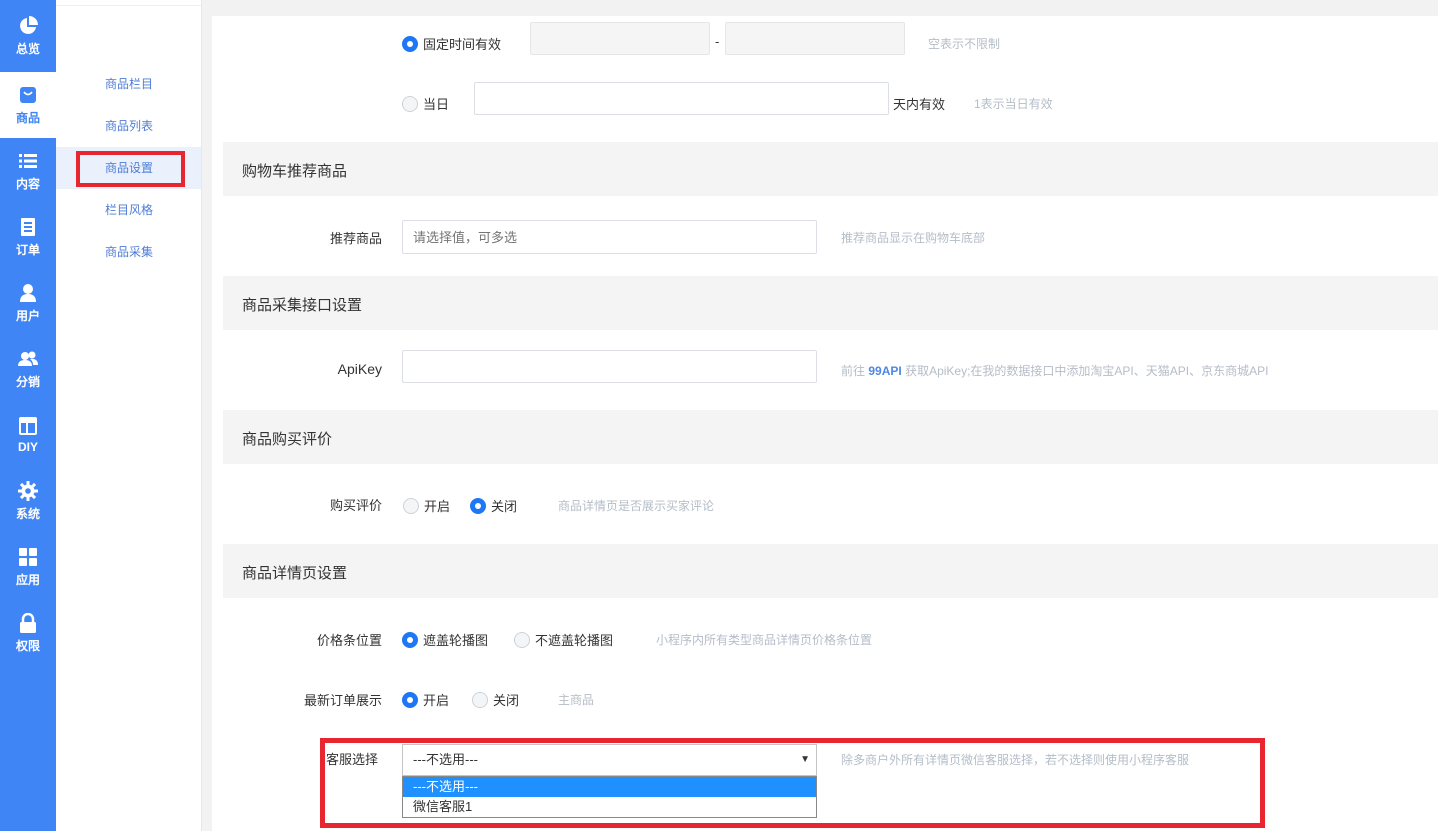 The image size is (1438, 831). I want to click on gear-icon, so click(28, 490).